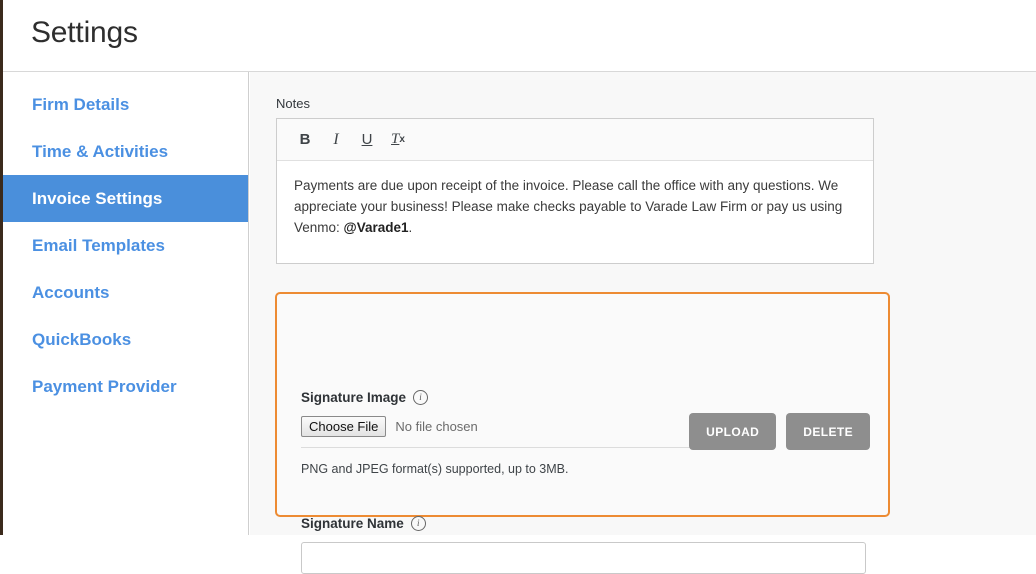 The image size is (1036, 574). Describe the element at coordinates (305, 140) in the screenshot. I see `bold-icon: B` at that location.